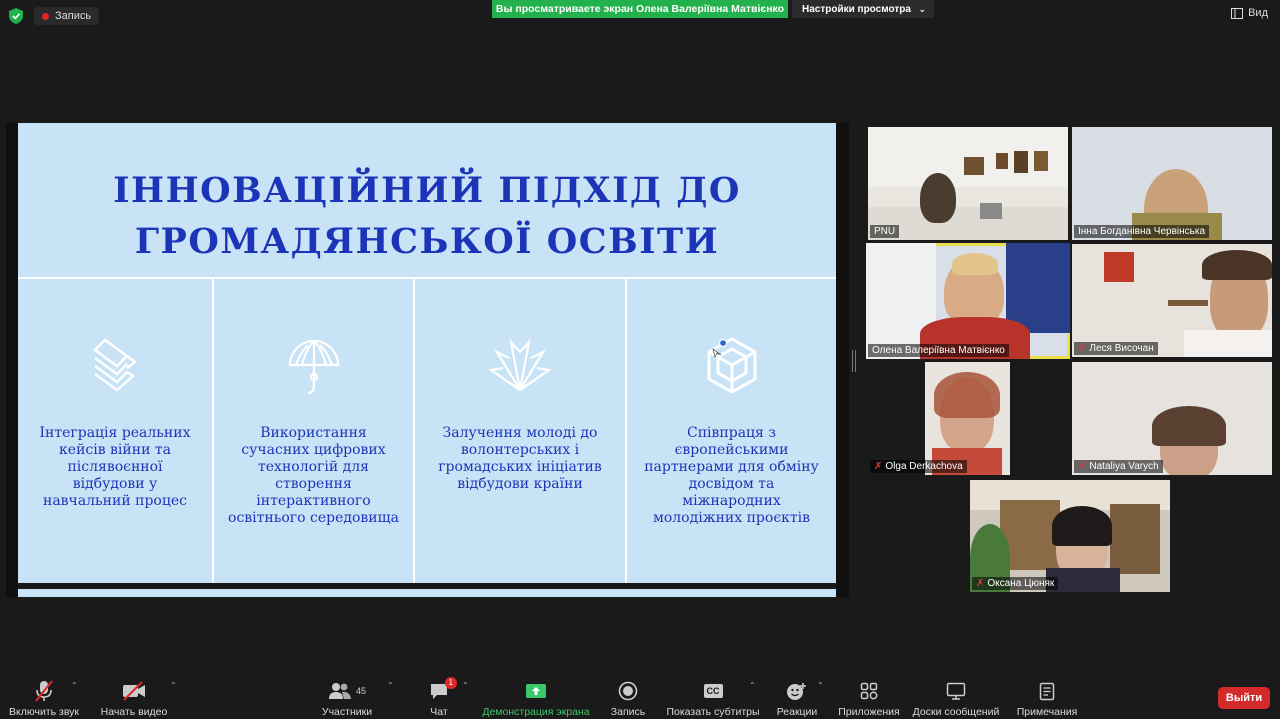 The height and width of the screenshot is (719, 1280). What do you see at coordinates (968, 301) in the screenshot?
I see `video-tile-active-speaker: Олена Валеріївна Матвієнко` at bounding box center [968, 301].